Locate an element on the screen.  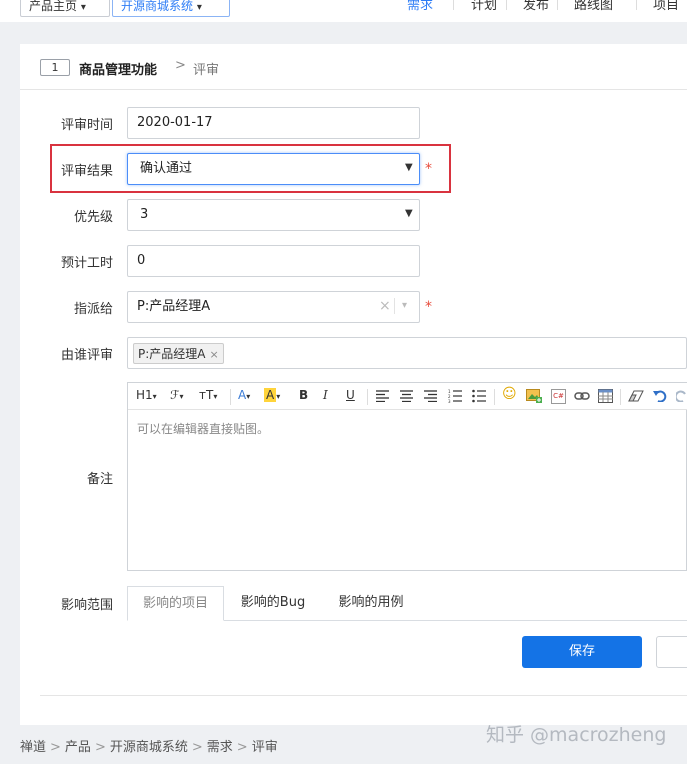
reviewer-chip: P:产品经理A × is located at coordinates (178, 353).